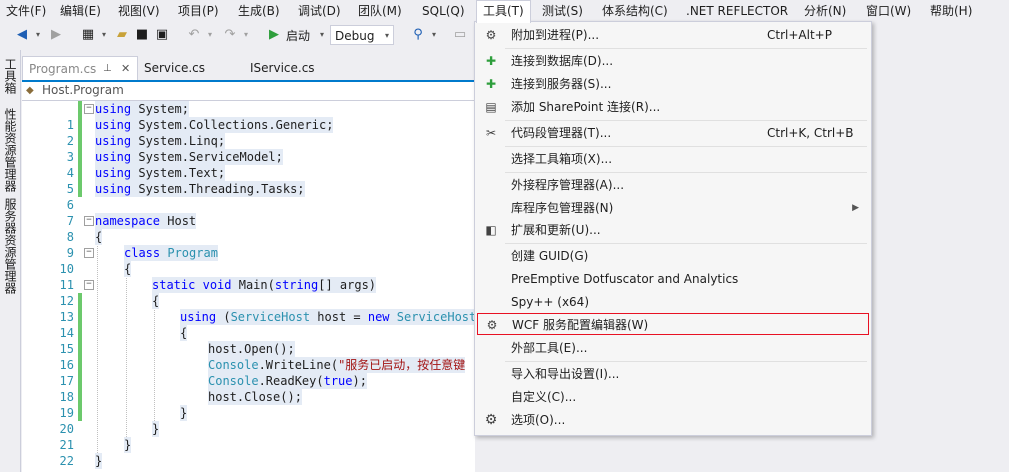 The height and width of the screenshot is (472, 1009). Describe the element at coordinates (251, 349) in the screenshot. I see `code-text: host.Open();` at that location.